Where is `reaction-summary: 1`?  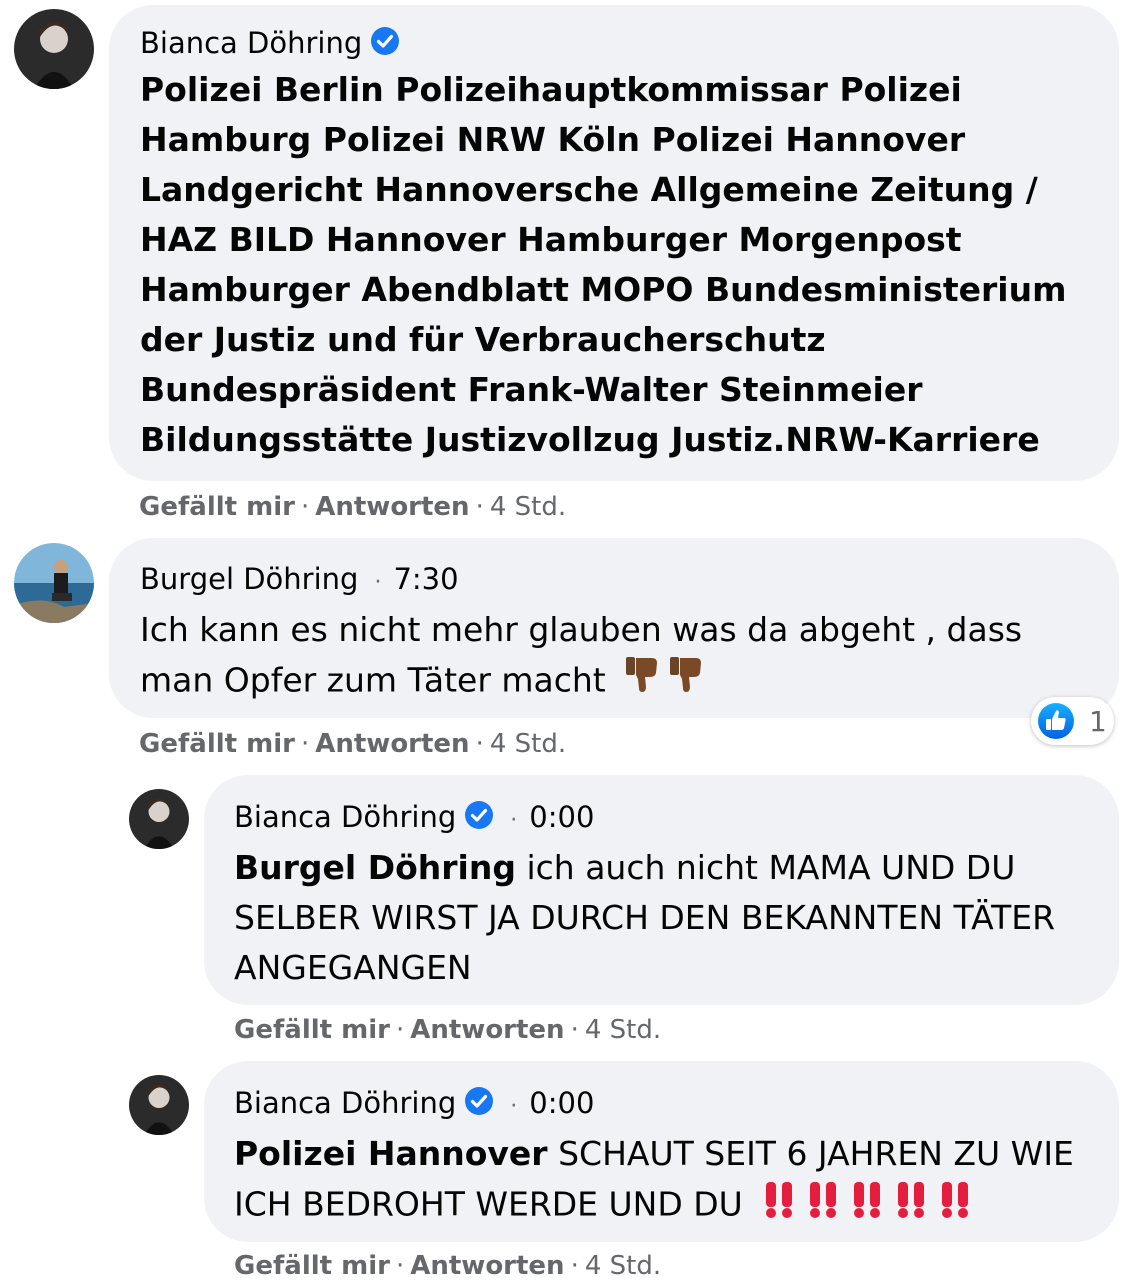 reaction-summary: 1 is located at coordinates (1072, 721).